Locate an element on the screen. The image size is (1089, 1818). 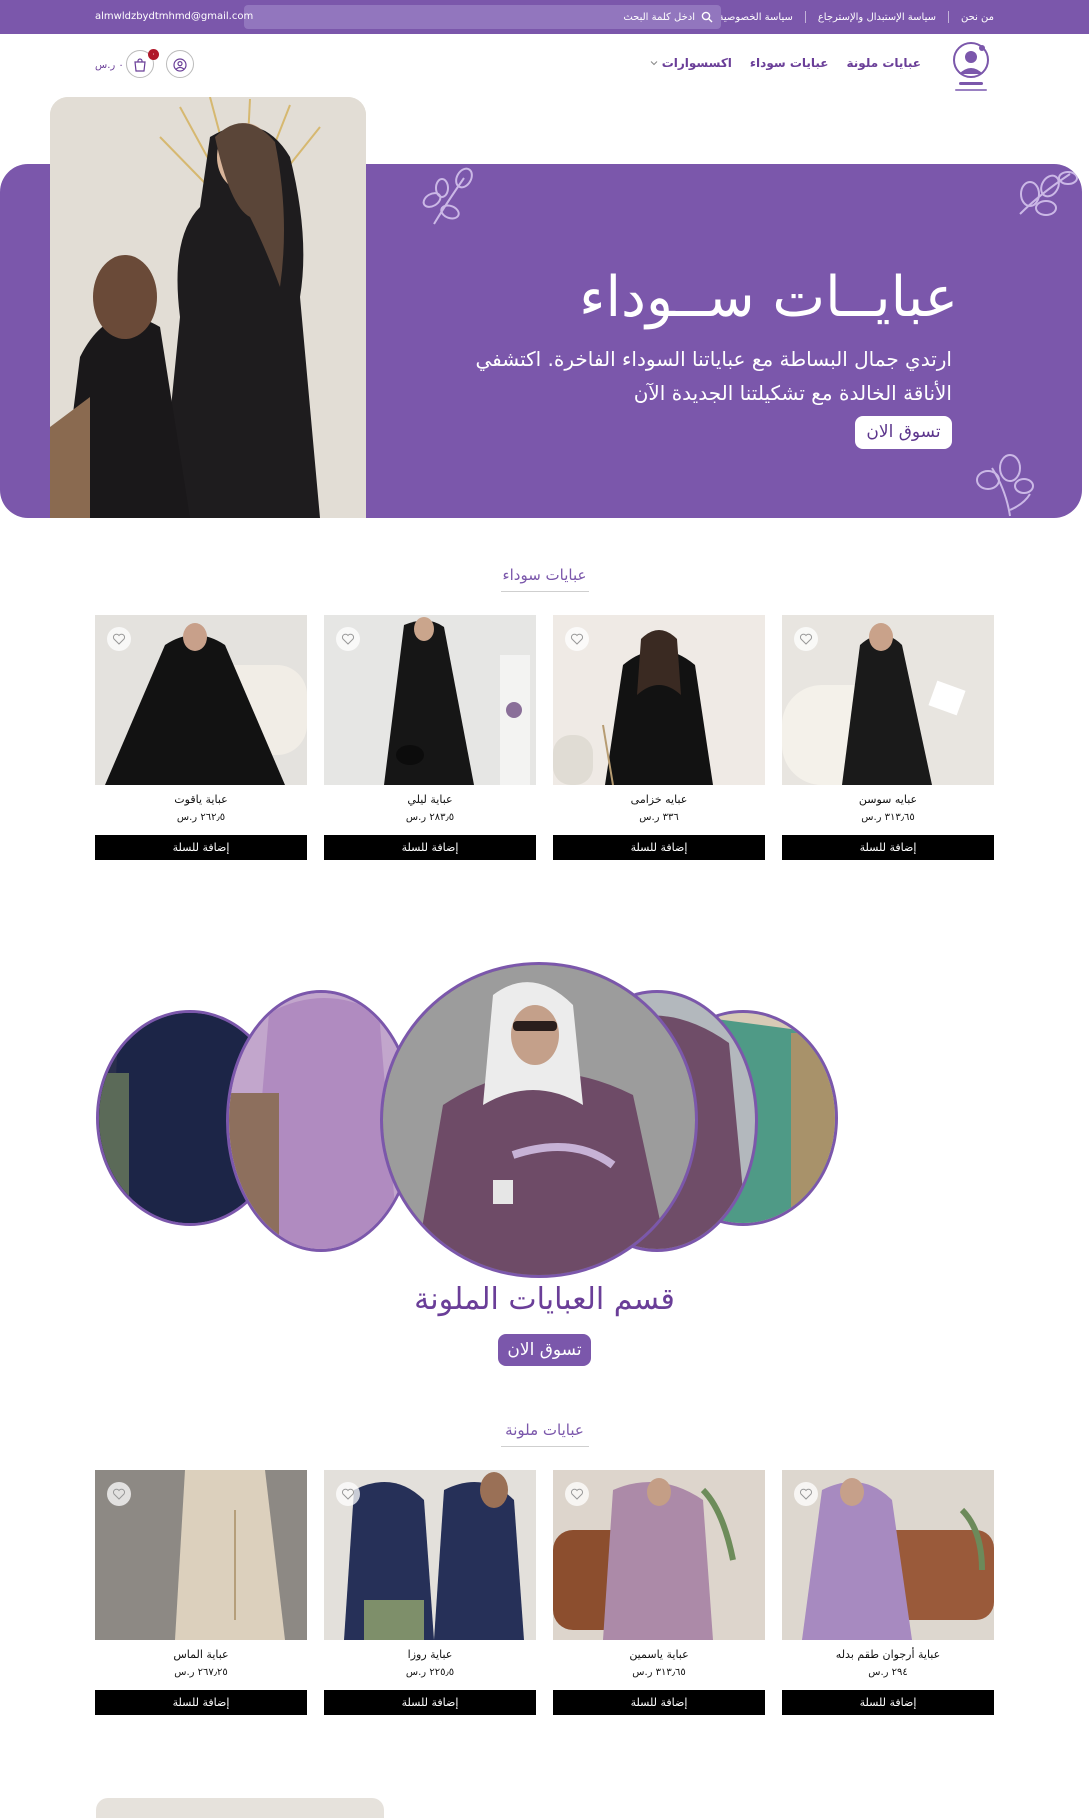
nav-links: عبايات ملونة عبايات سوداء اكسسوارات is located at coordinates (785, 63).